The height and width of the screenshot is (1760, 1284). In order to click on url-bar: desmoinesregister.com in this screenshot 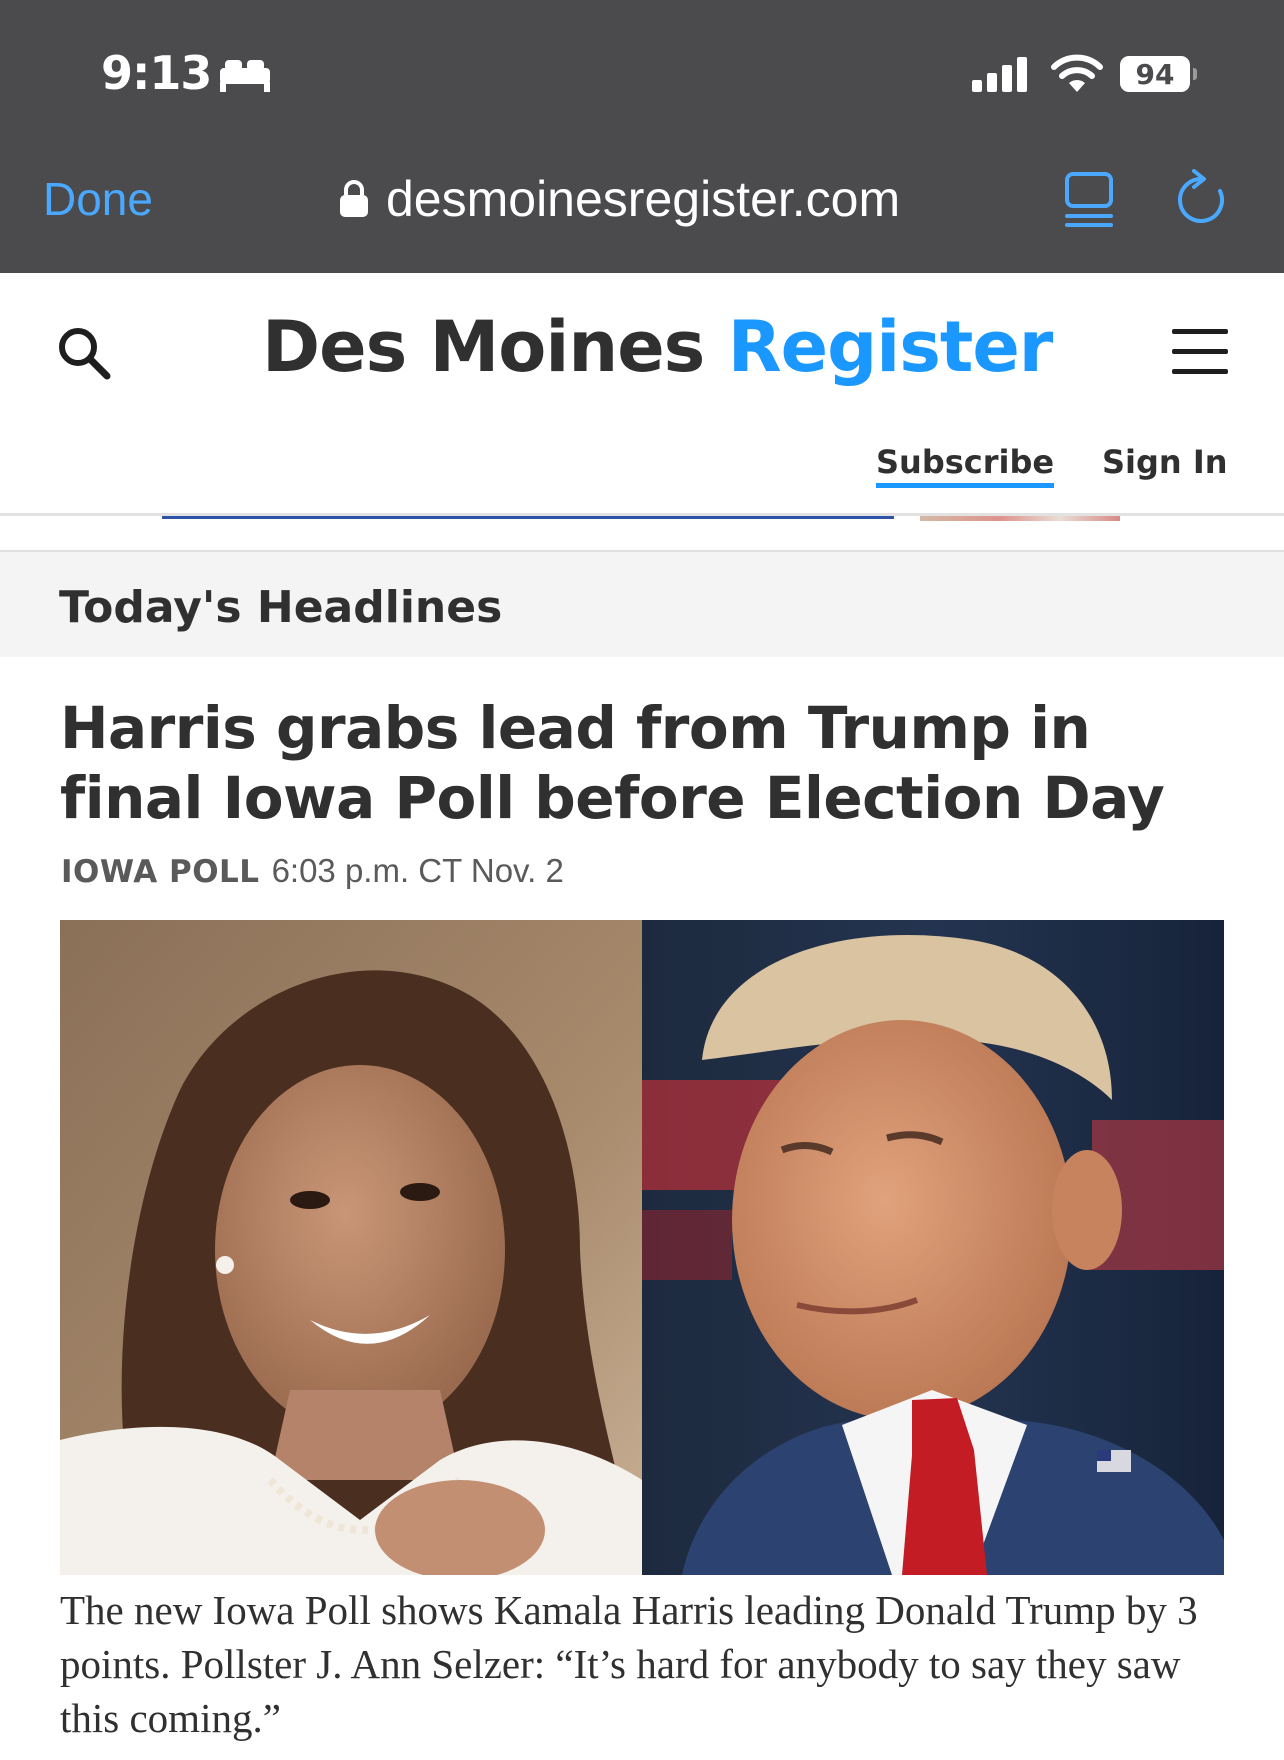, I will do `click(643, 199)`.